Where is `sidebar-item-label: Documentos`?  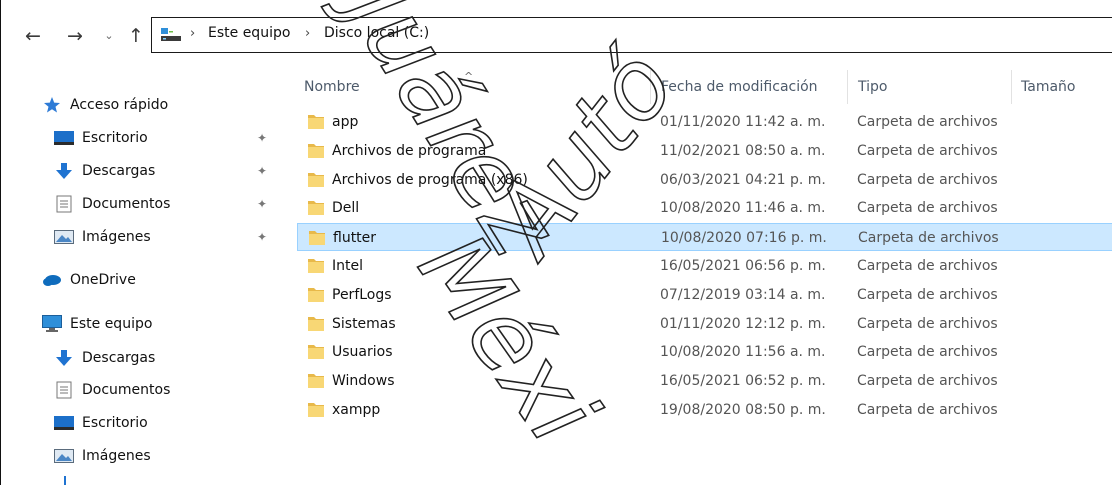
sidebar-item-label: Documentos is located at coordinates (126, 204).